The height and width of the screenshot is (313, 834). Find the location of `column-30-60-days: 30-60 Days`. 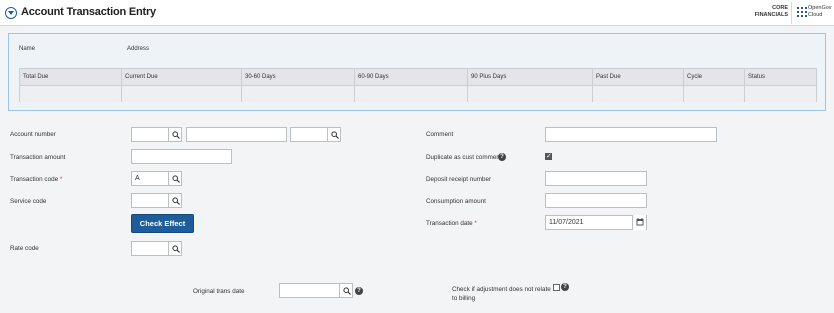

column-30-60-days: 30-60 Days is located at coordinates (297, 77).